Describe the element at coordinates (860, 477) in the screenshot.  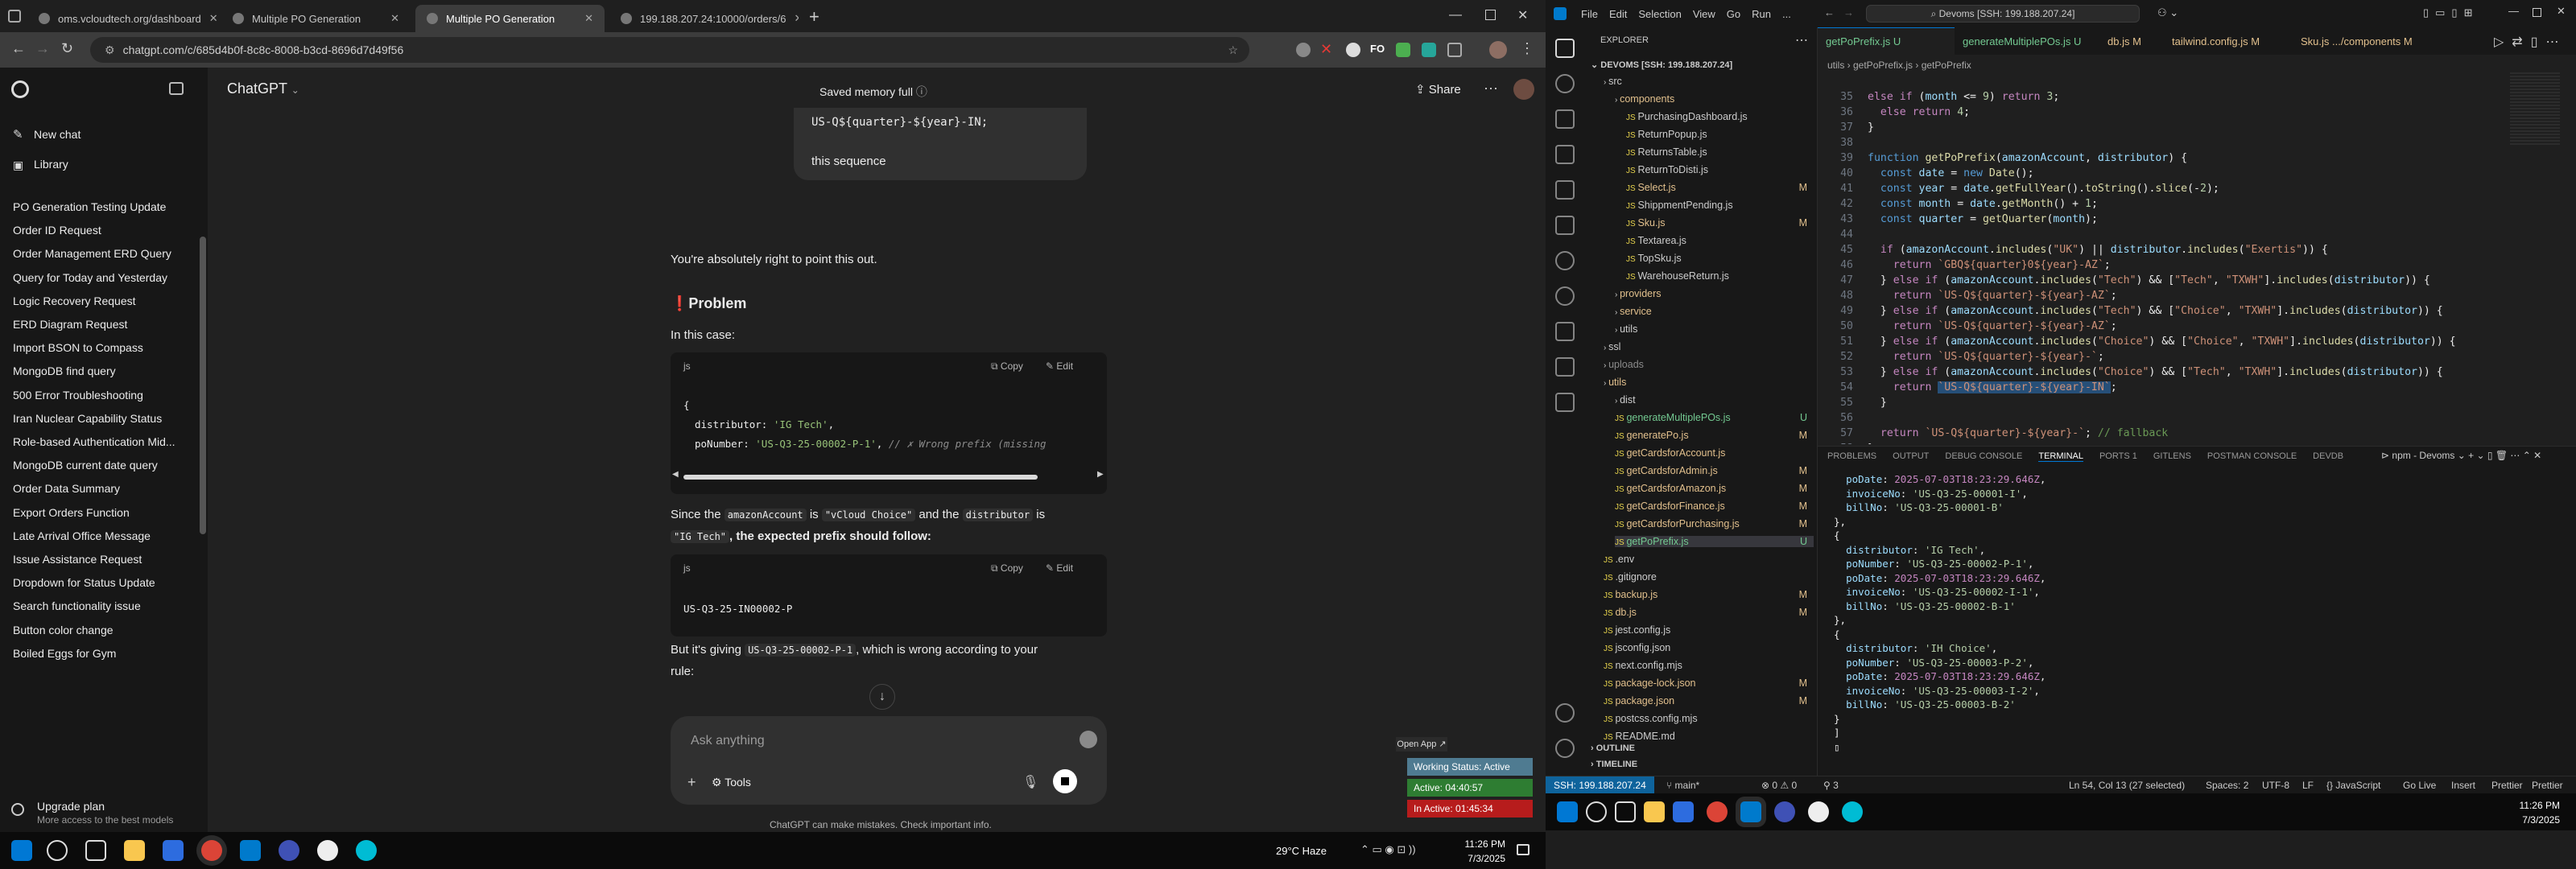
I see `code-hscrollbar` at that location.